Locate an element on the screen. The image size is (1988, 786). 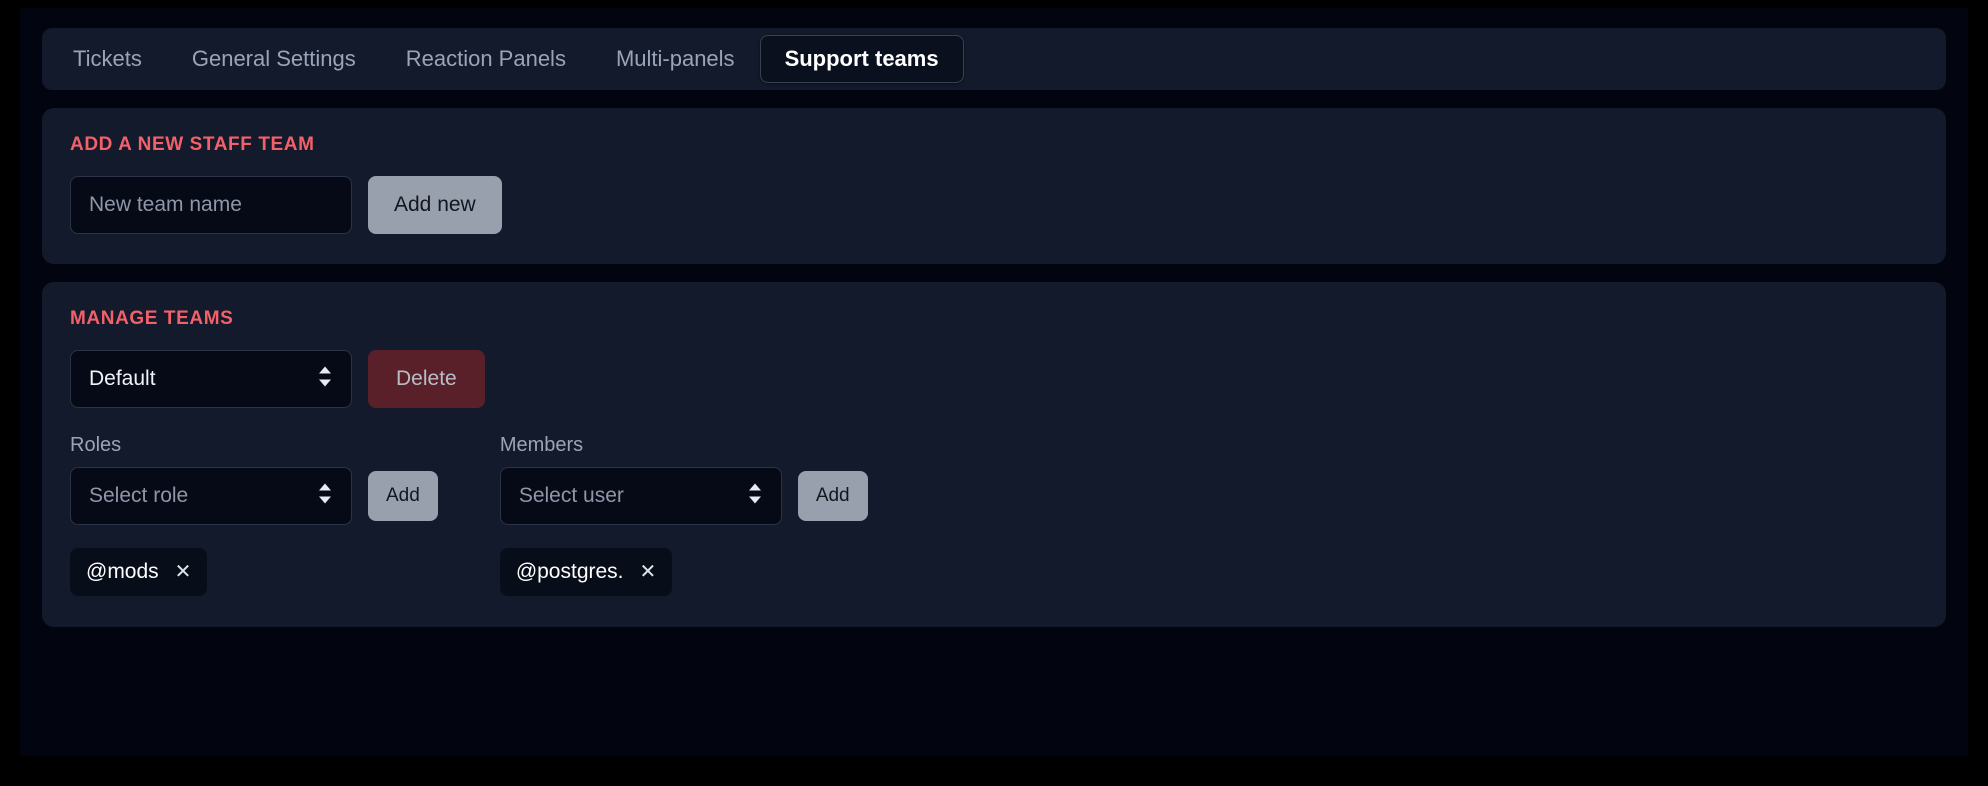
role-select-value: Select role is located at coordinates (139, 495).